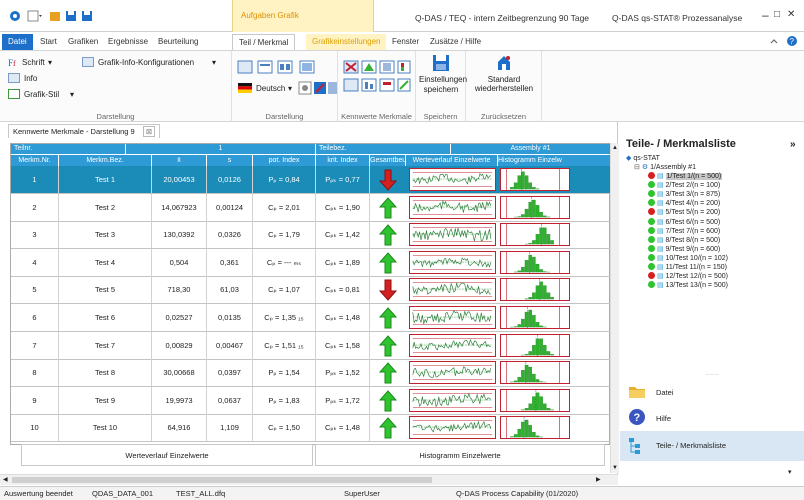 This screenshot has width=804, height=500. What do you see at coordinates (178, 42) in the screenshot?
I see `tab-beurteilung: Beurteilung` at bounding box center [178, 42].